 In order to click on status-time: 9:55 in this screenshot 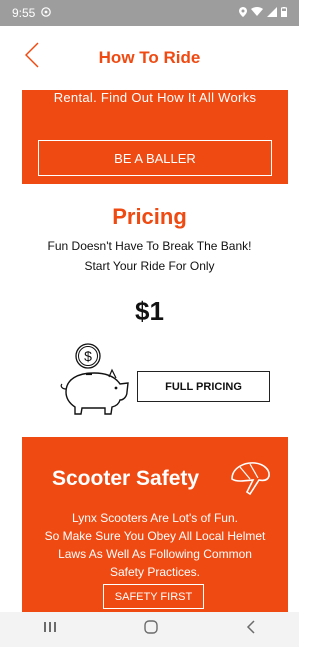, I will do `click(24, 13)`.